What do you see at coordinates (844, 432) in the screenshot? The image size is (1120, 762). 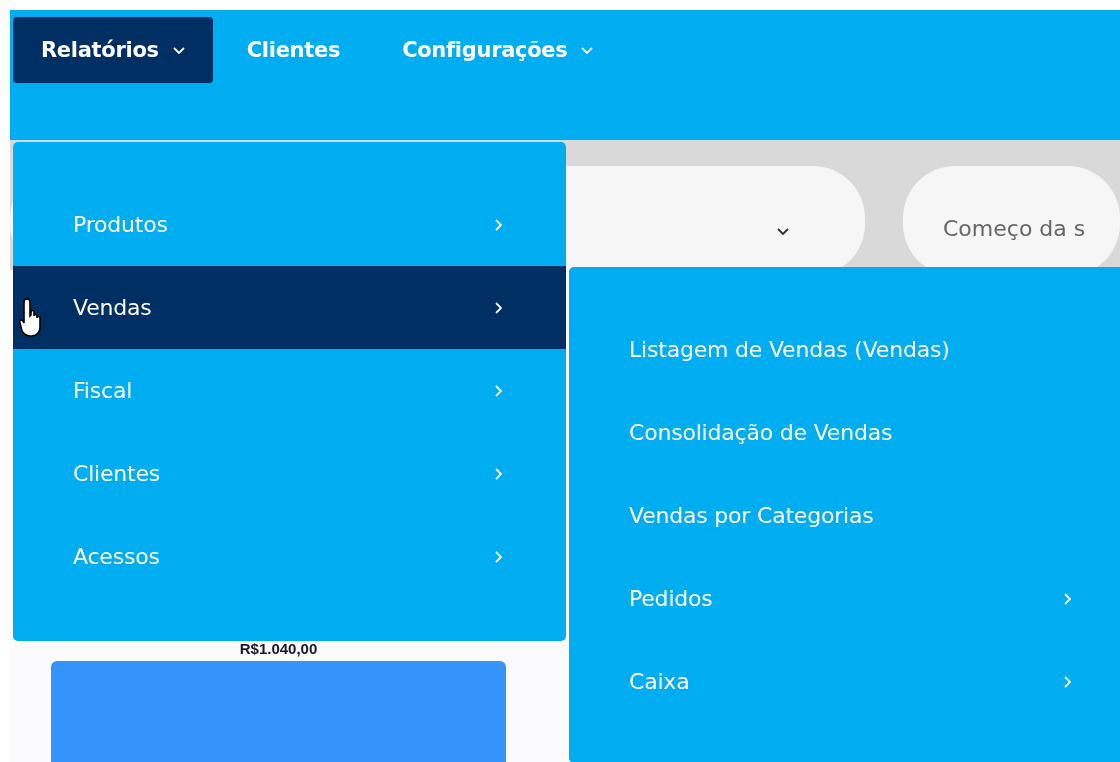 I see `menu-item: Consolidação de Vendas` at bounding box center [844, 432].